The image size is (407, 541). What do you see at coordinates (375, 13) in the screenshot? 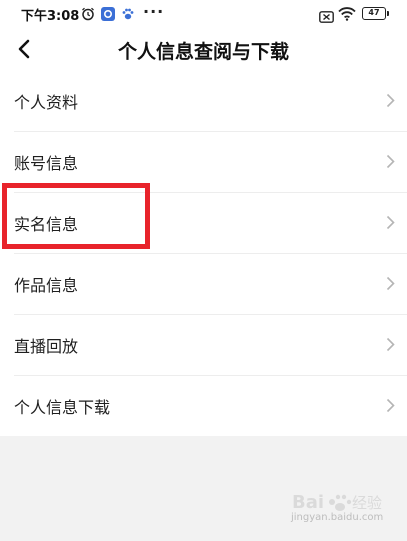
I see `battery-indicator: 47` at bounding box center [375, 13].